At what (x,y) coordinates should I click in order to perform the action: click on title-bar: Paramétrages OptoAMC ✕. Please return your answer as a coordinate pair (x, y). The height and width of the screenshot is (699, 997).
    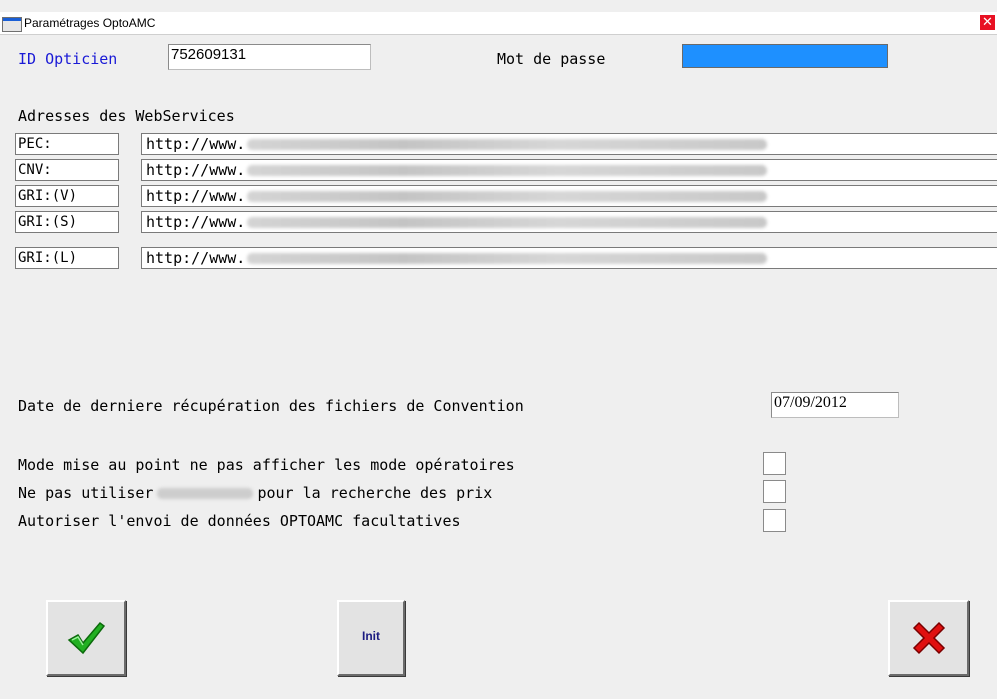
    Looking at the image, I should click on (498, 23).